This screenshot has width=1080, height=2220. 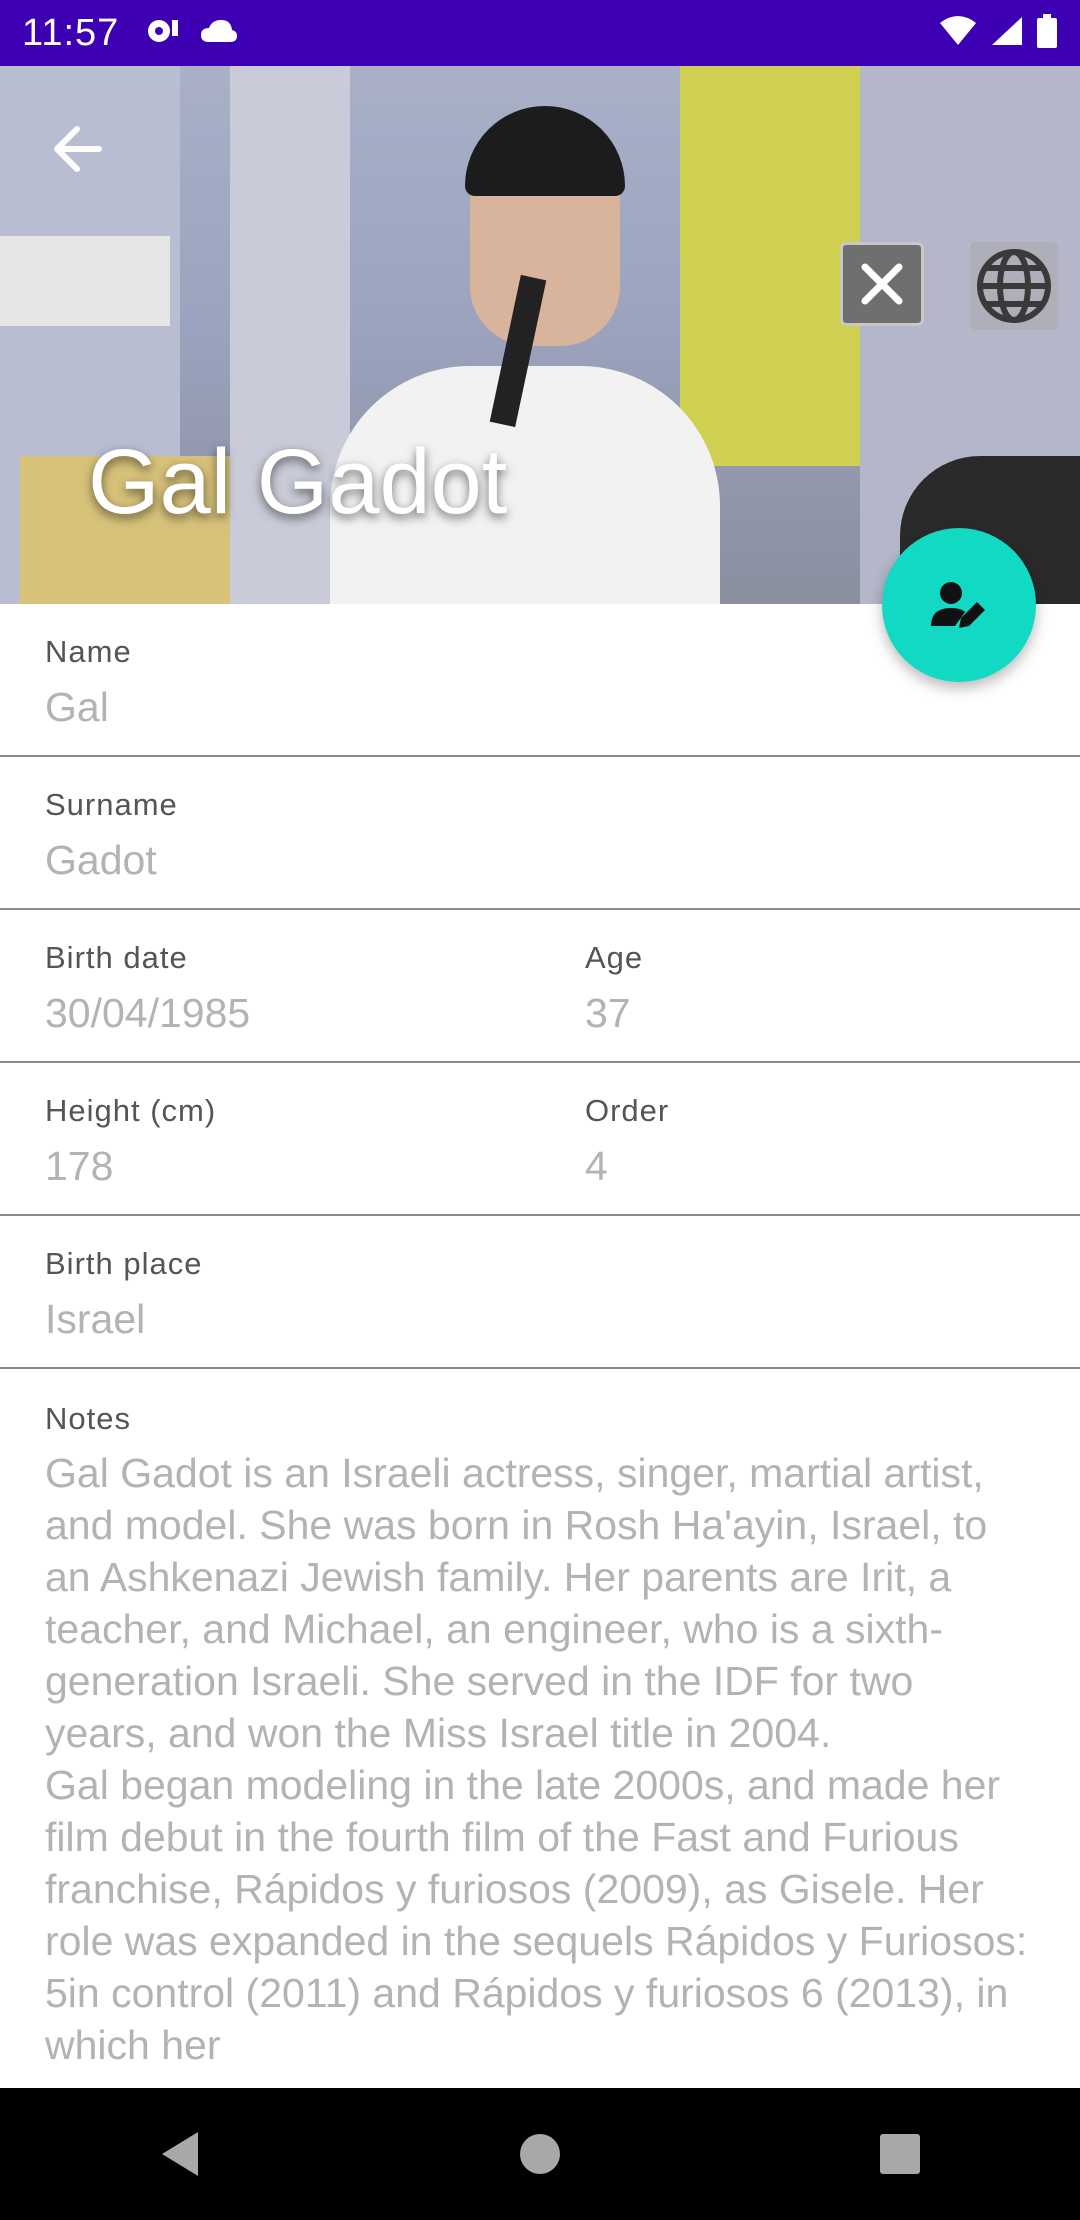 What do you see at coordinates (95, 1319) in the screenshot?
I see `field-value: Israel` at bounding box center [95, 1319].